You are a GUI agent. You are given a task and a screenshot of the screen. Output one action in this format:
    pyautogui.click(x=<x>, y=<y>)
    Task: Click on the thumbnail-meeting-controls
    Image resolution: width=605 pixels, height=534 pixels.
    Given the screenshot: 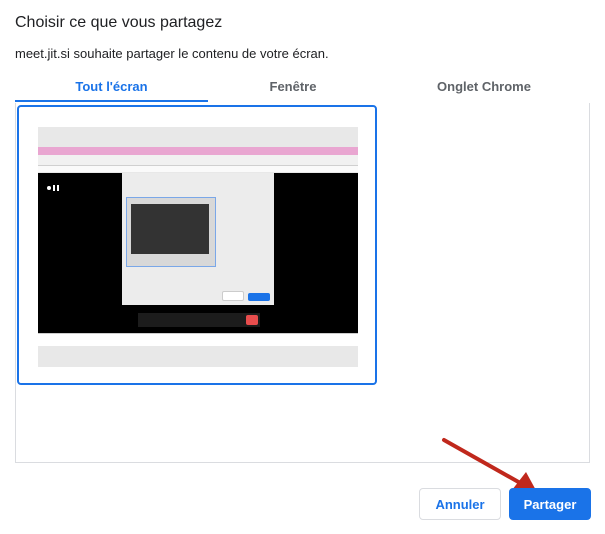 What is the action you would take?
    pyautogui.click(x=199, y=320)
    